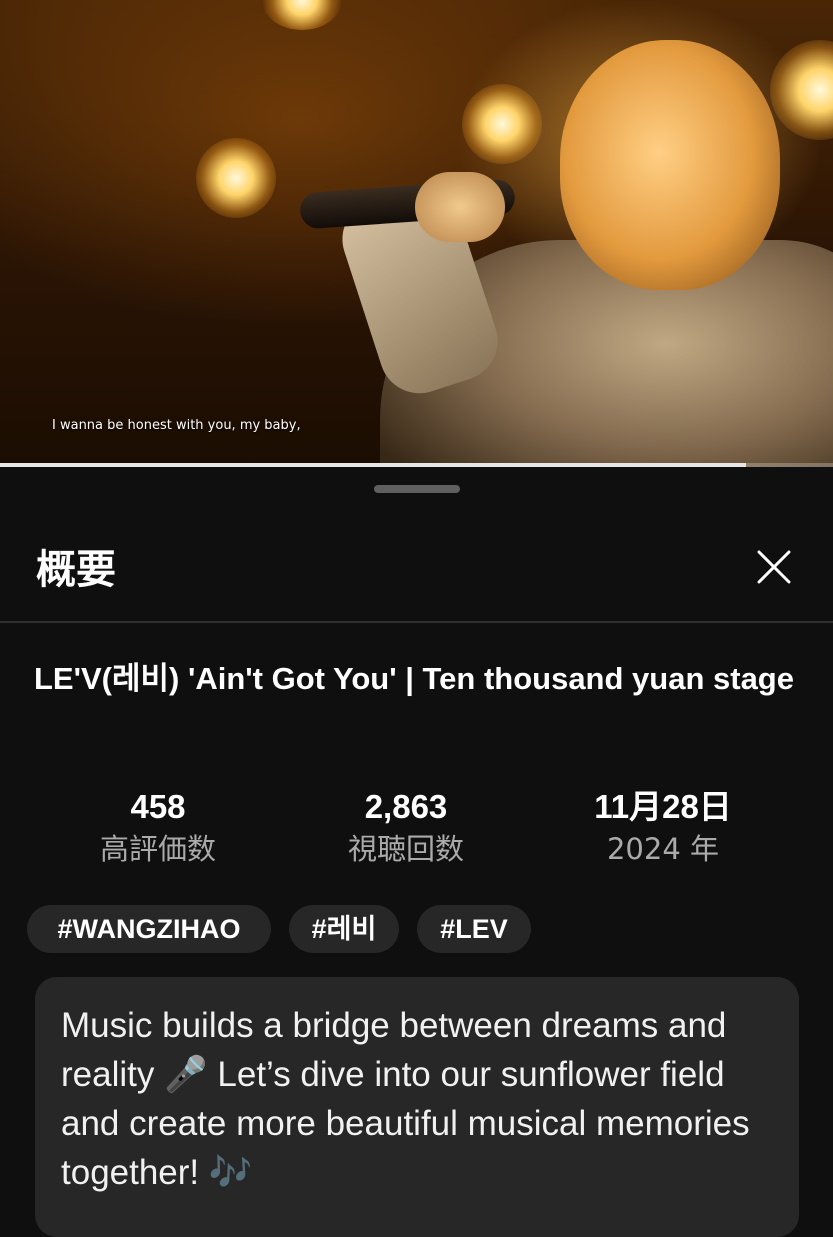 The image size is (833, 1237). What do you see at coordinates (344, 929) in the screenshot?
I see `hashtag-chip: #레비` at bounding box center [344, 929].